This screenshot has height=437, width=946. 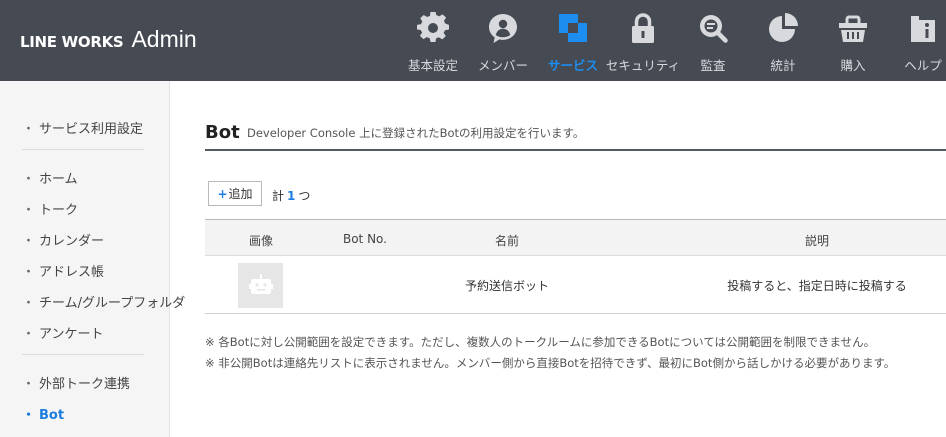 What do you see at coordinates (304, 196) in the screenshot?
I see `count-suffix: つ` at bounding box center [304, 196].